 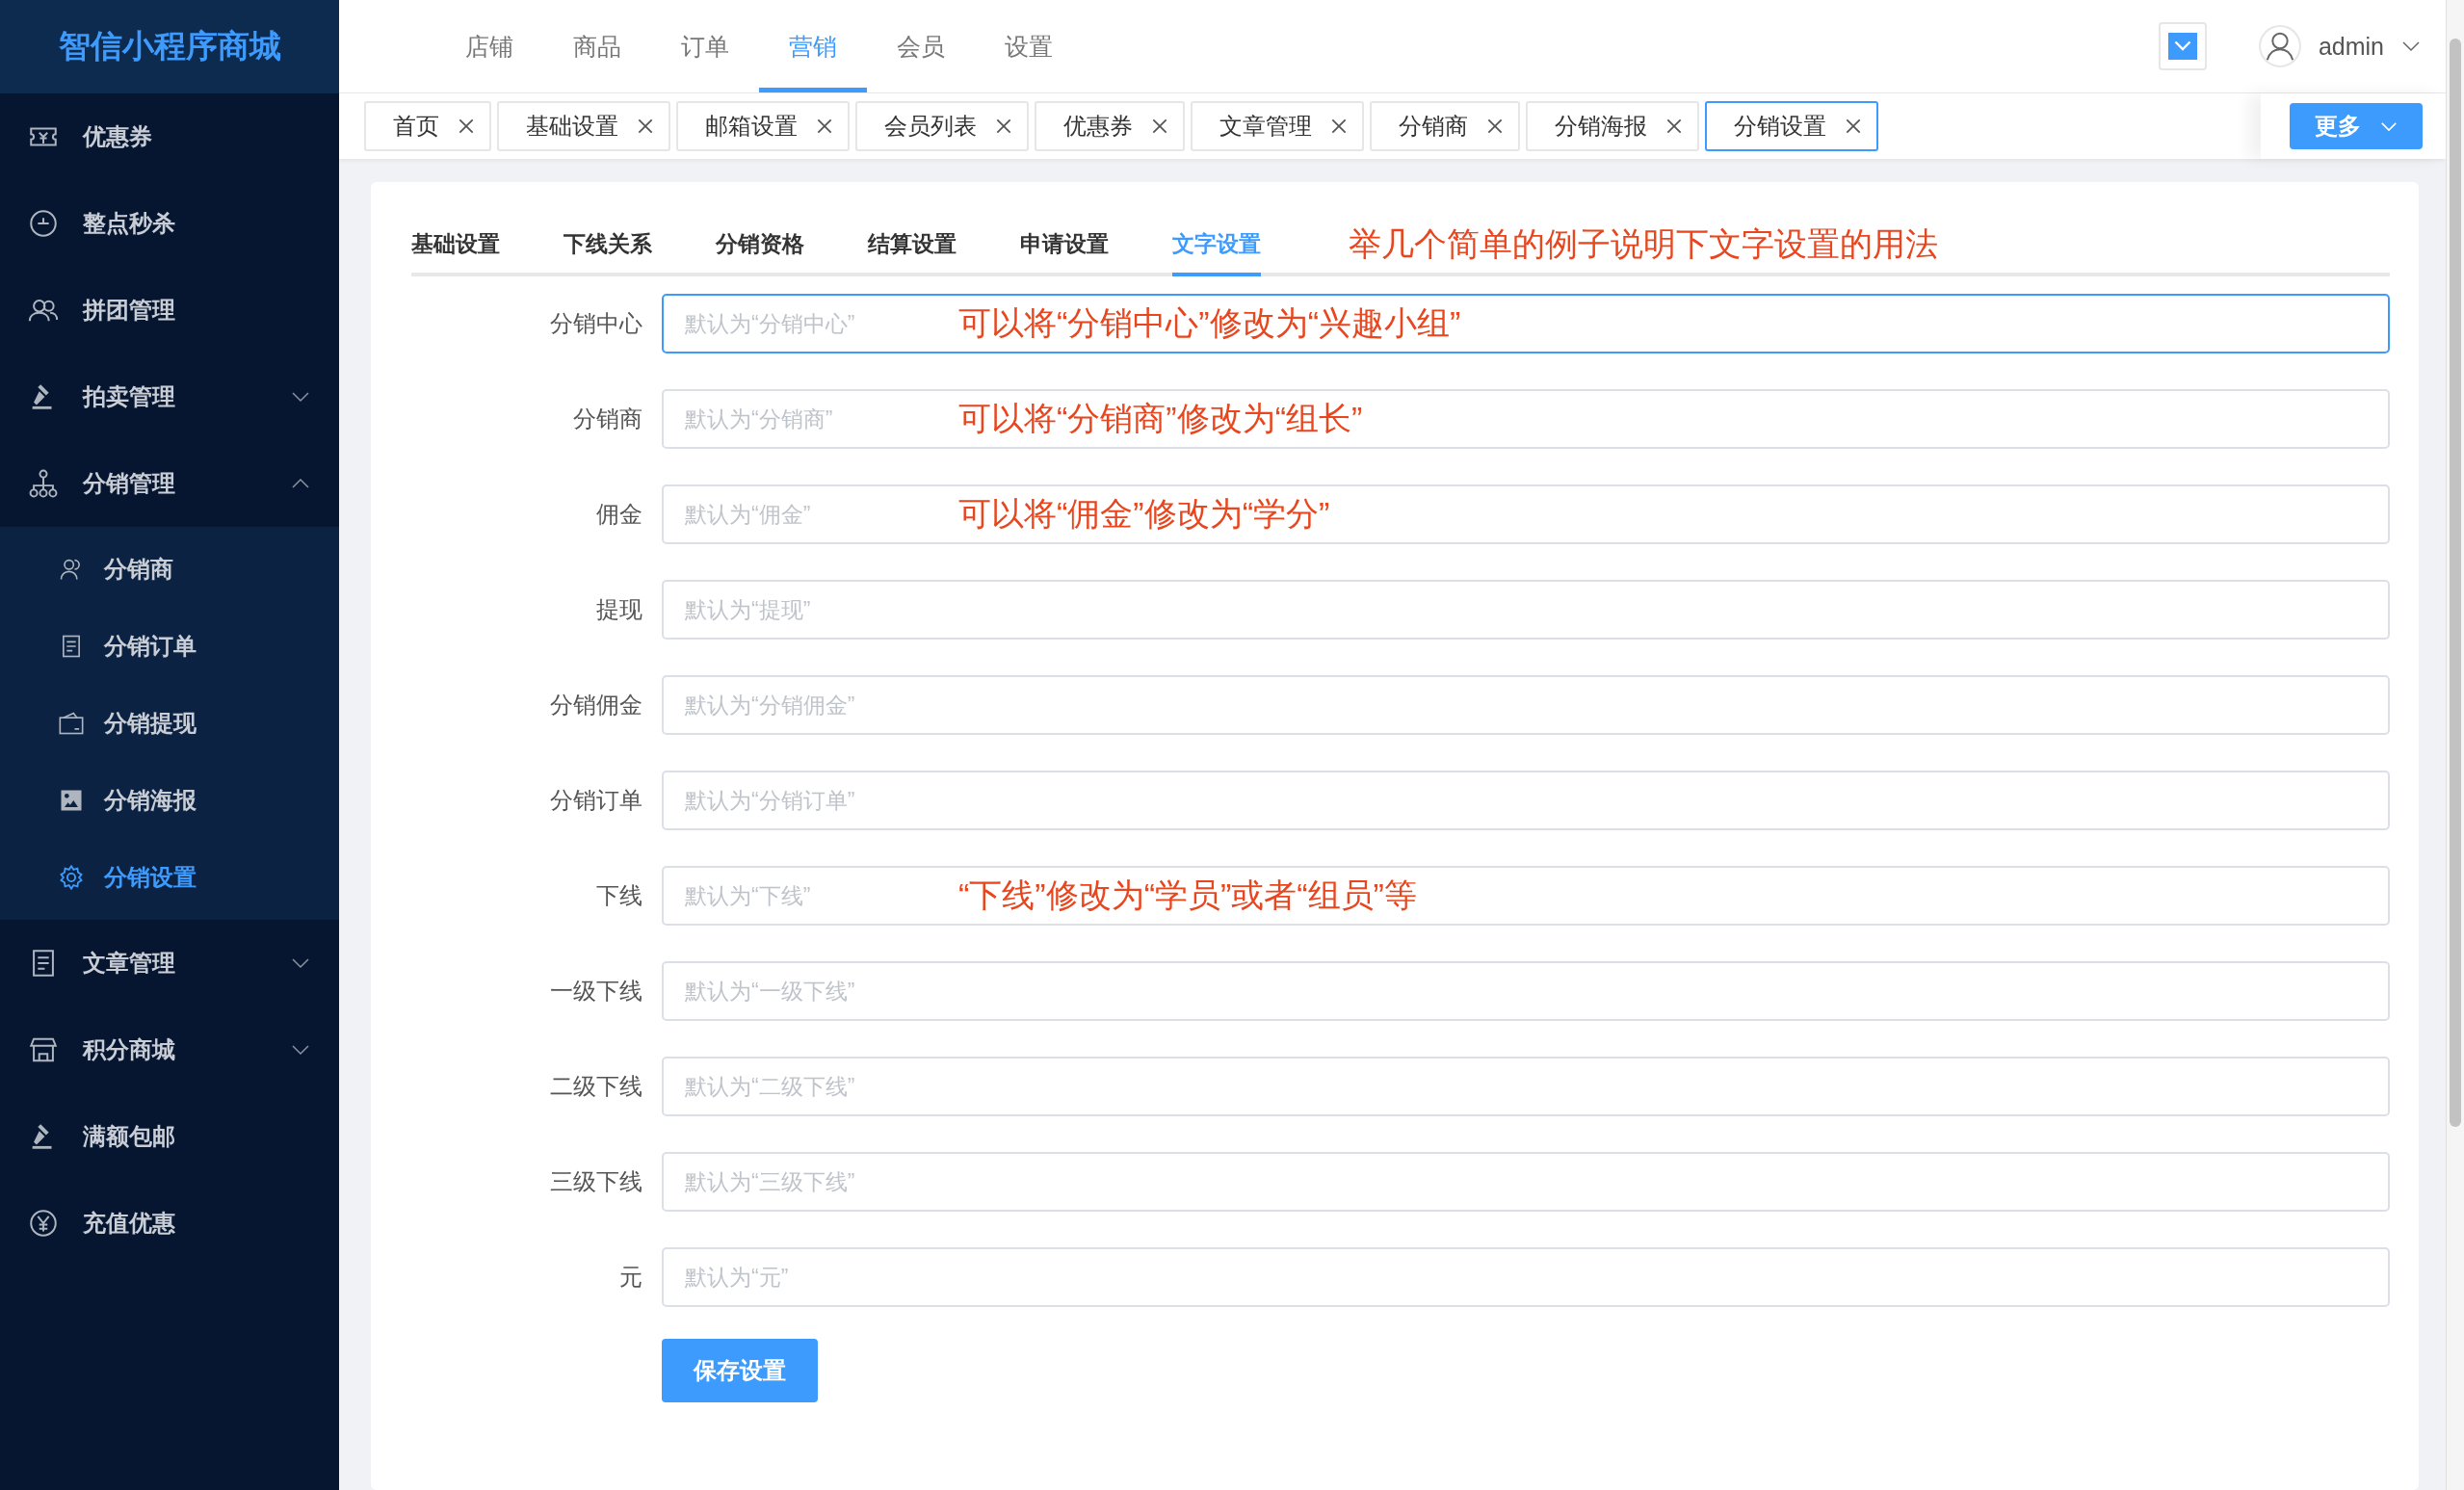 I want to click on sidebar-subitem: 分销提现, so click(x=169, y=724).